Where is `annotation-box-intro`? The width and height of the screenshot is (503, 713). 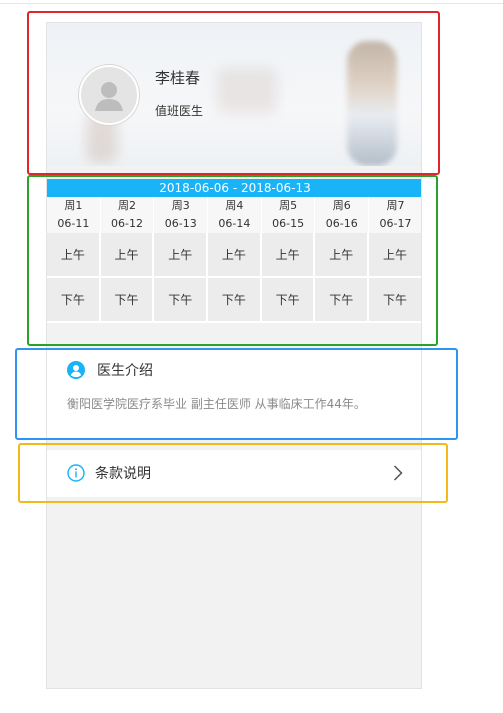
annotation-box-intro is located at coordinates (236, 394).